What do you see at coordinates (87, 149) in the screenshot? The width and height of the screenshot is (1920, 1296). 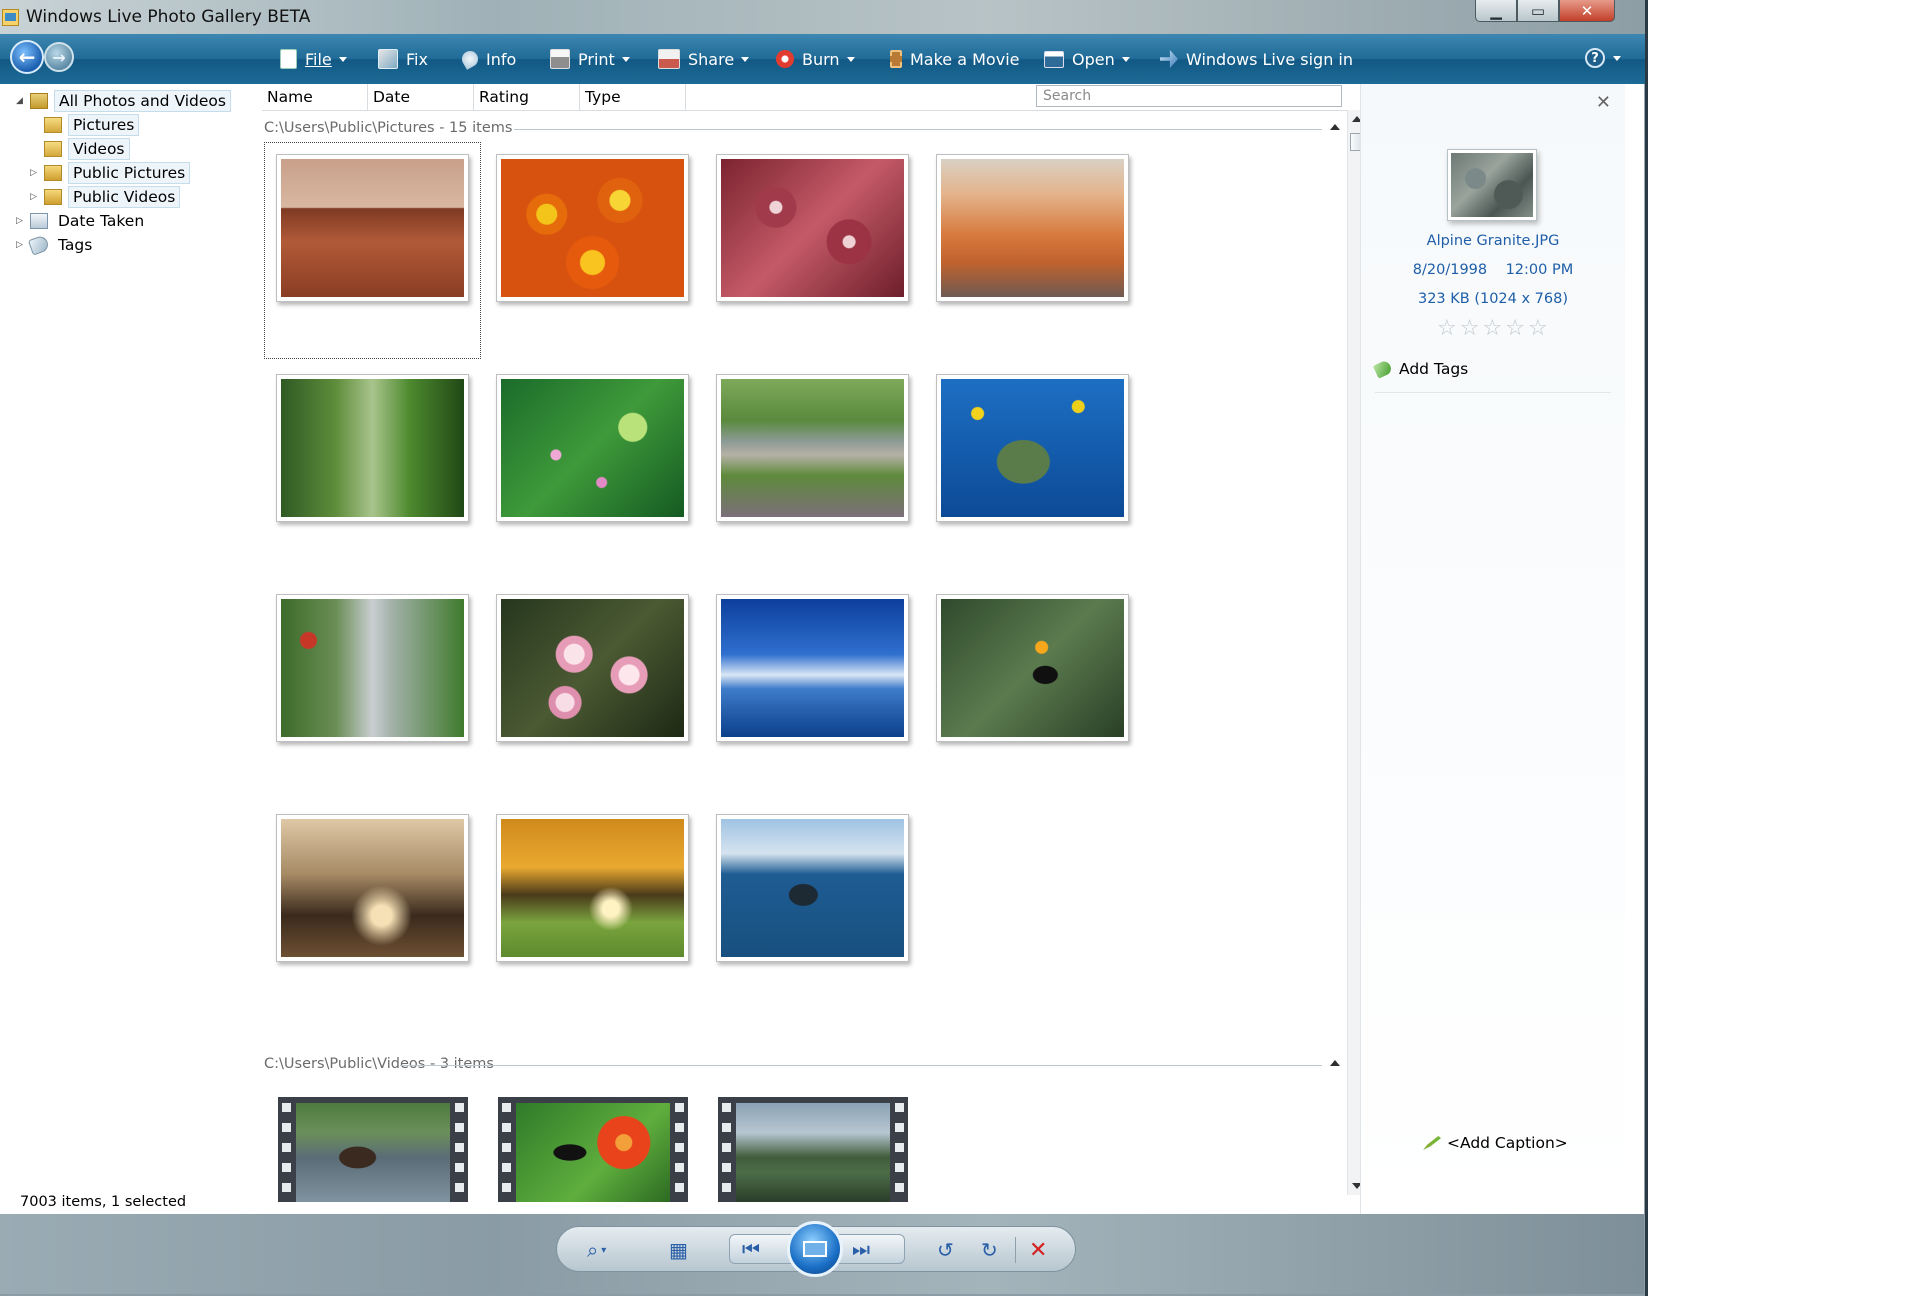 I see `tree-item-videos: Videos` at bounding box center [87, 149].